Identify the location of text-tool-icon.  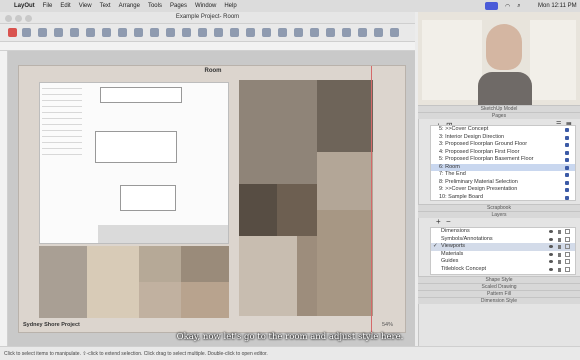
(138, 32).